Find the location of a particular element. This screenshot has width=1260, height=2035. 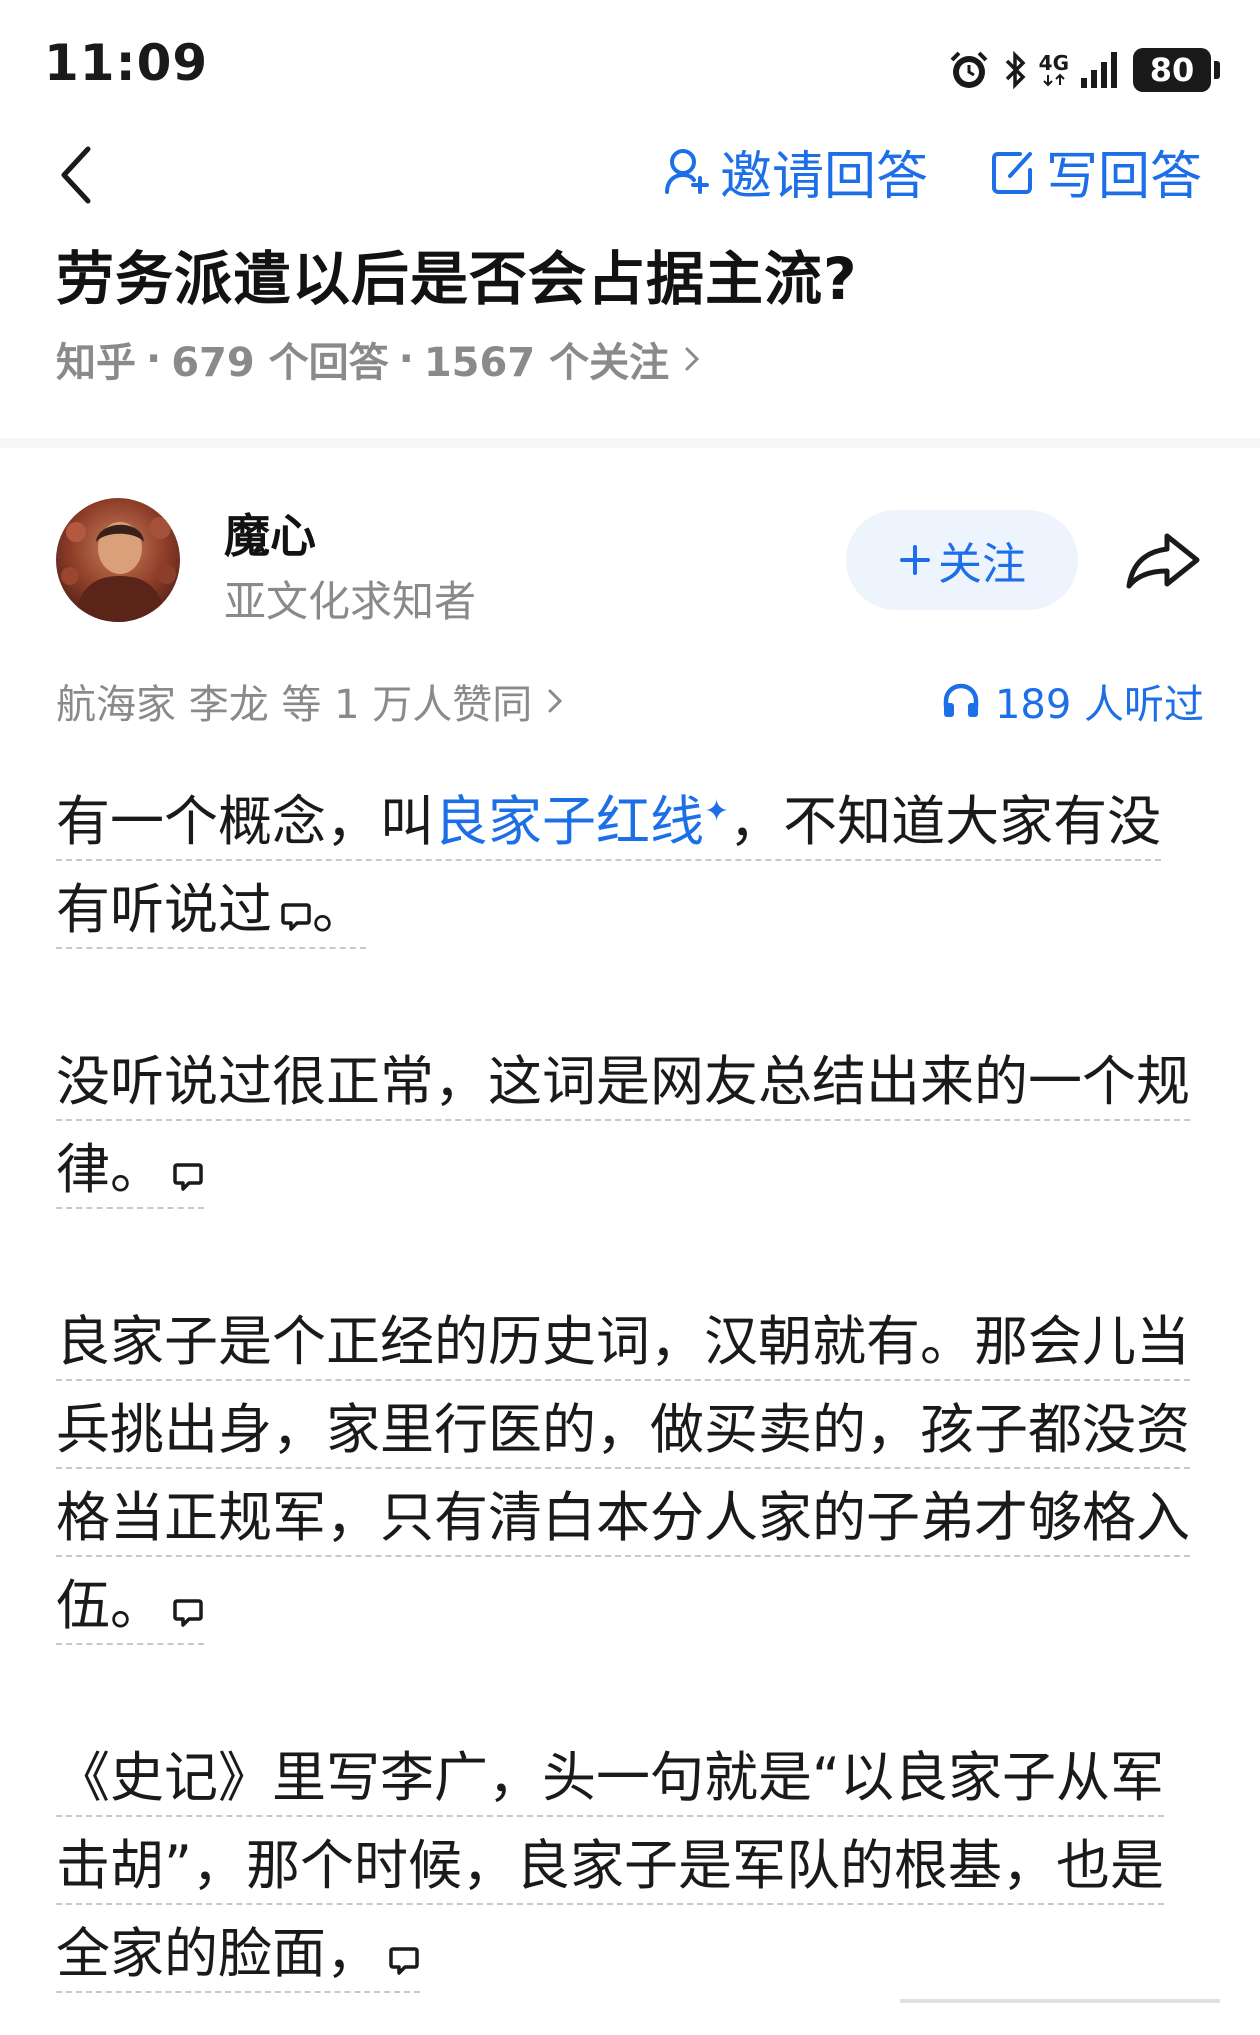

scroll-indicator is located at coordinates (1060, 2001).